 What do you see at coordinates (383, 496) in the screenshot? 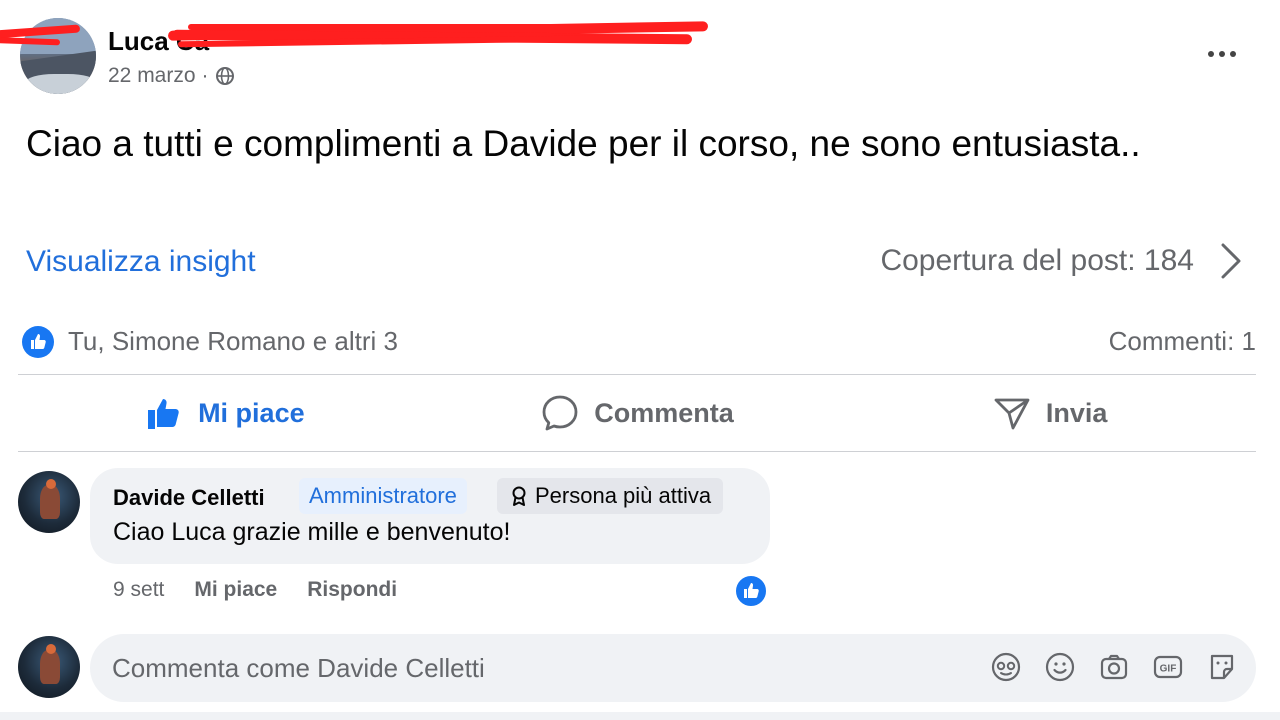
I see `admin-badge: Amministratore` at bounding box center [383, 496].